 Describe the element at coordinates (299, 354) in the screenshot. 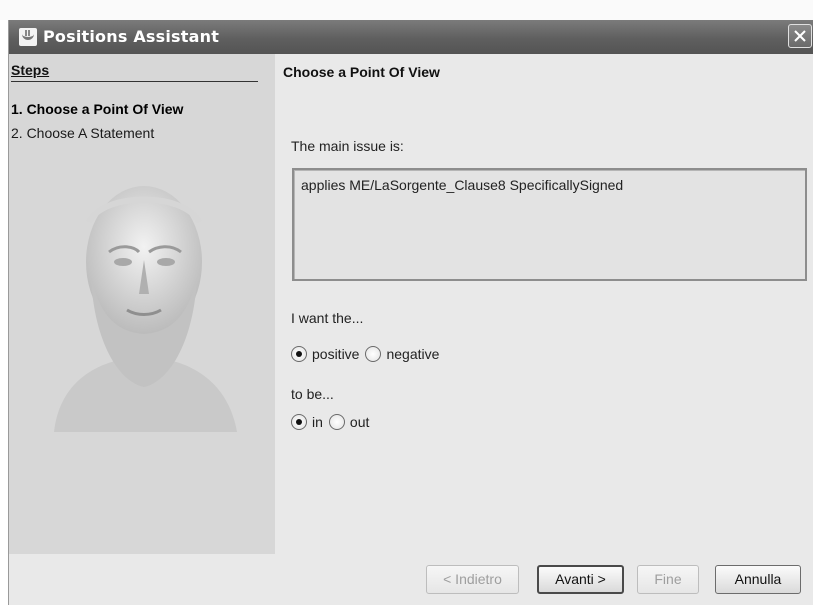

I see `positive-radio` at that location.